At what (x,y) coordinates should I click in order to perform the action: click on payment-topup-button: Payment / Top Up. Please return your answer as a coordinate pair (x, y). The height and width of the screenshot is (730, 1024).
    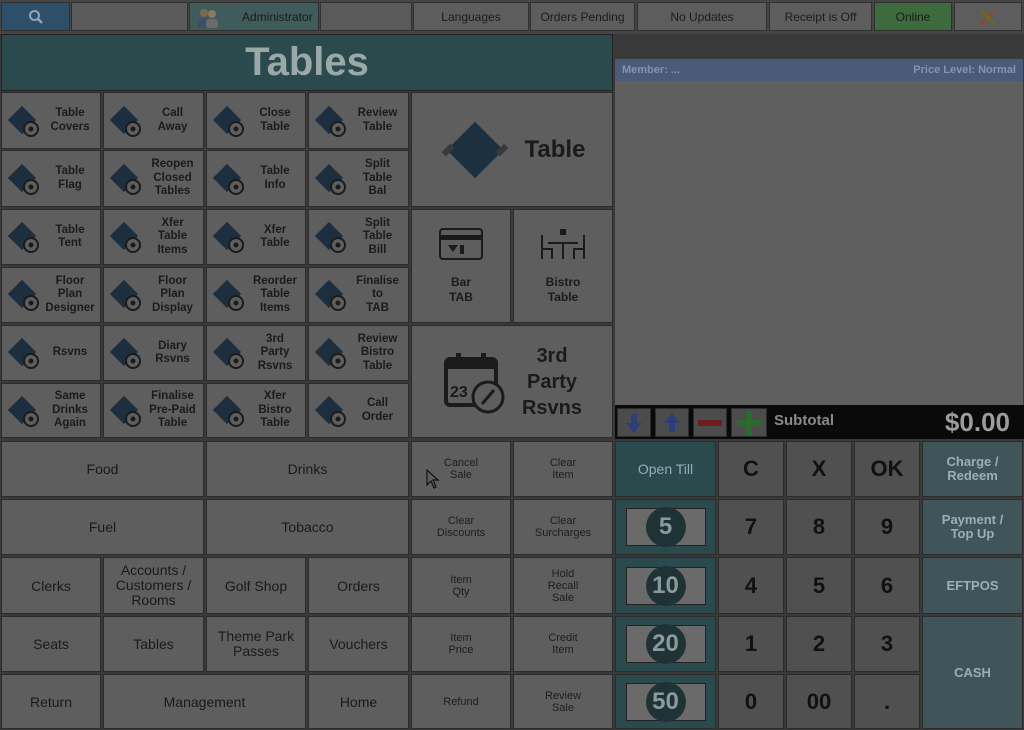
    Looking at the image, I should click on (972, 527).